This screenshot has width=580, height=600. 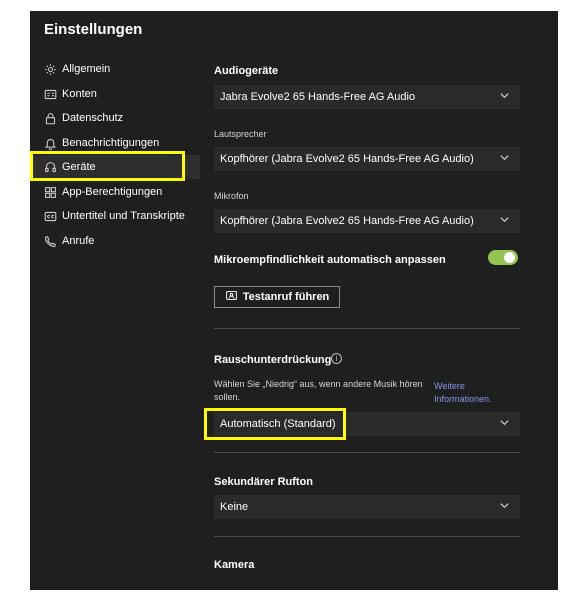 I want to click on sidebar-item-label: Anrufe, so click(x=78, y=241).